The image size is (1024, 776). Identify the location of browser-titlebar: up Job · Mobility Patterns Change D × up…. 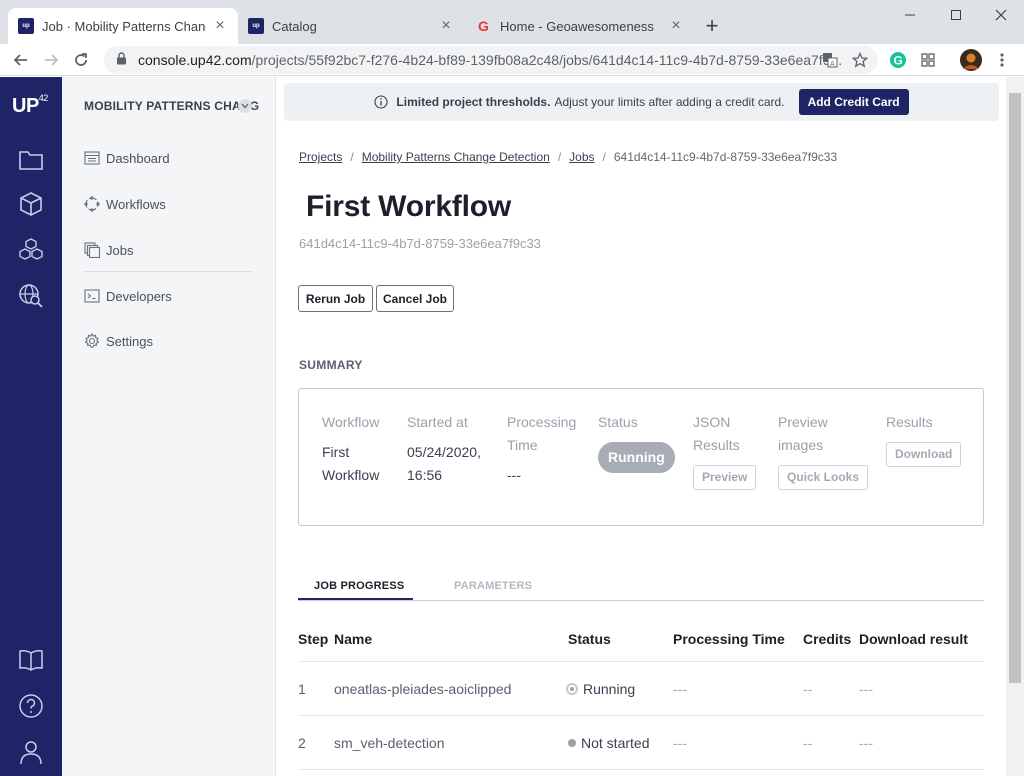
(512, 22).